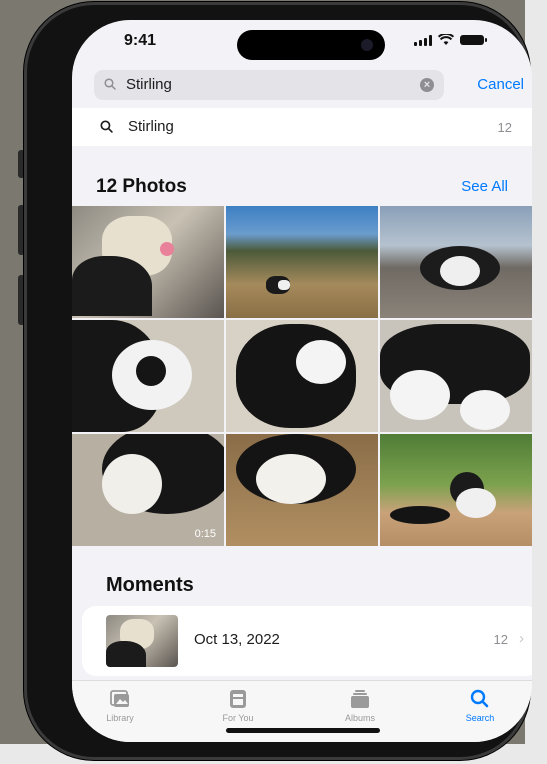 This screenshot has width=547, height=764. Describe the element at coordinates (238, 718) in the screenshot. I see `tab-label: For You` at that location.